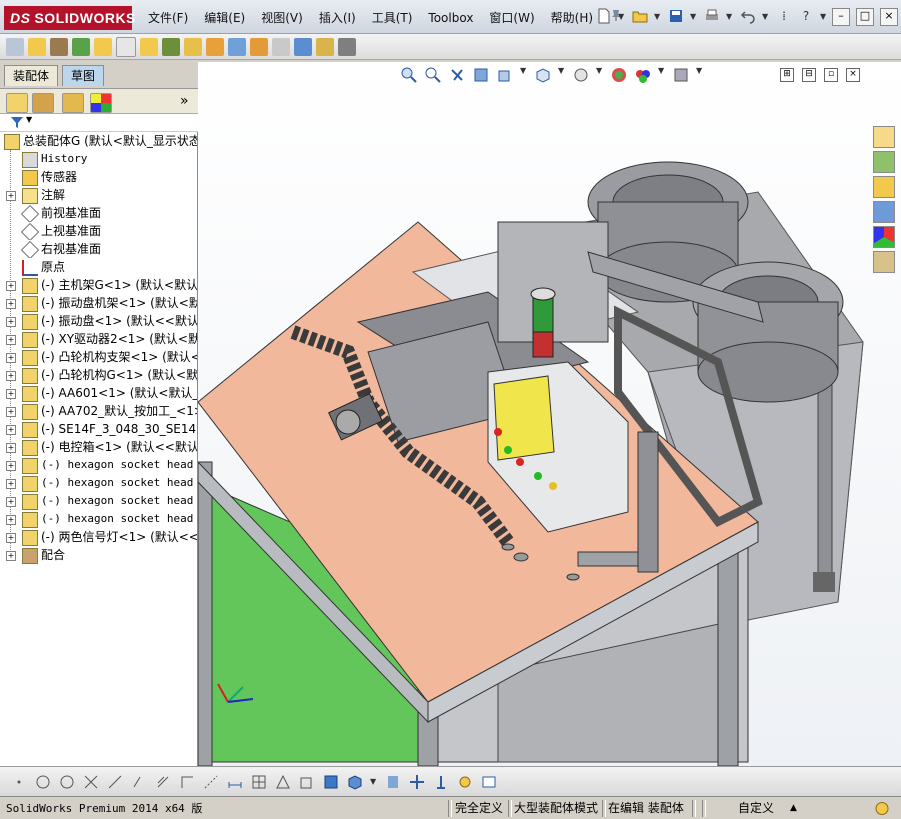 This screenshot has height=819, width=901. I want to click on split-horizontal-icon: ⊟, so click(809, 75).